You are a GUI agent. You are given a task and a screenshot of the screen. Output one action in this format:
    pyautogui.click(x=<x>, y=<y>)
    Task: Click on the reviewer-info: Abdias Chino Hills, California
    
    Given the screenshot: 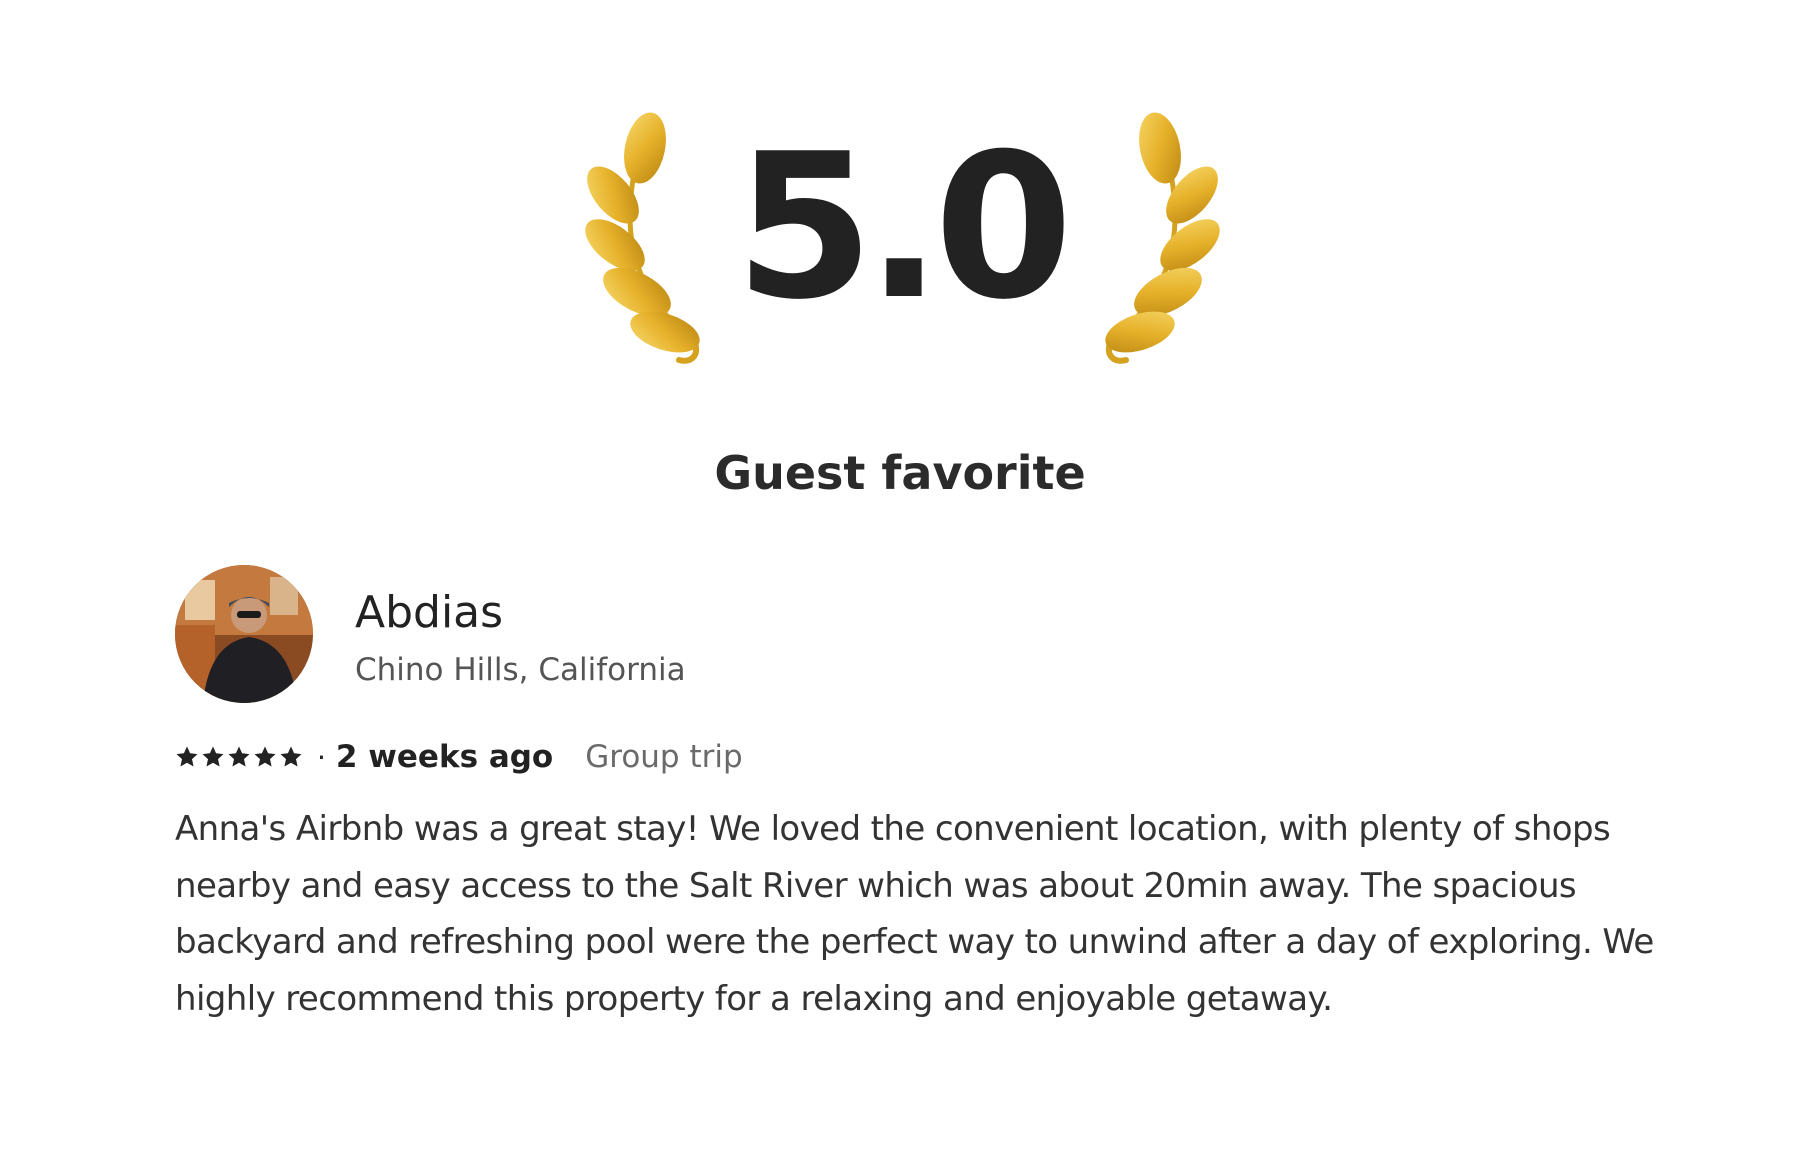 What is the action you would take?
    pyautogui.click(x=520, y=639)
    